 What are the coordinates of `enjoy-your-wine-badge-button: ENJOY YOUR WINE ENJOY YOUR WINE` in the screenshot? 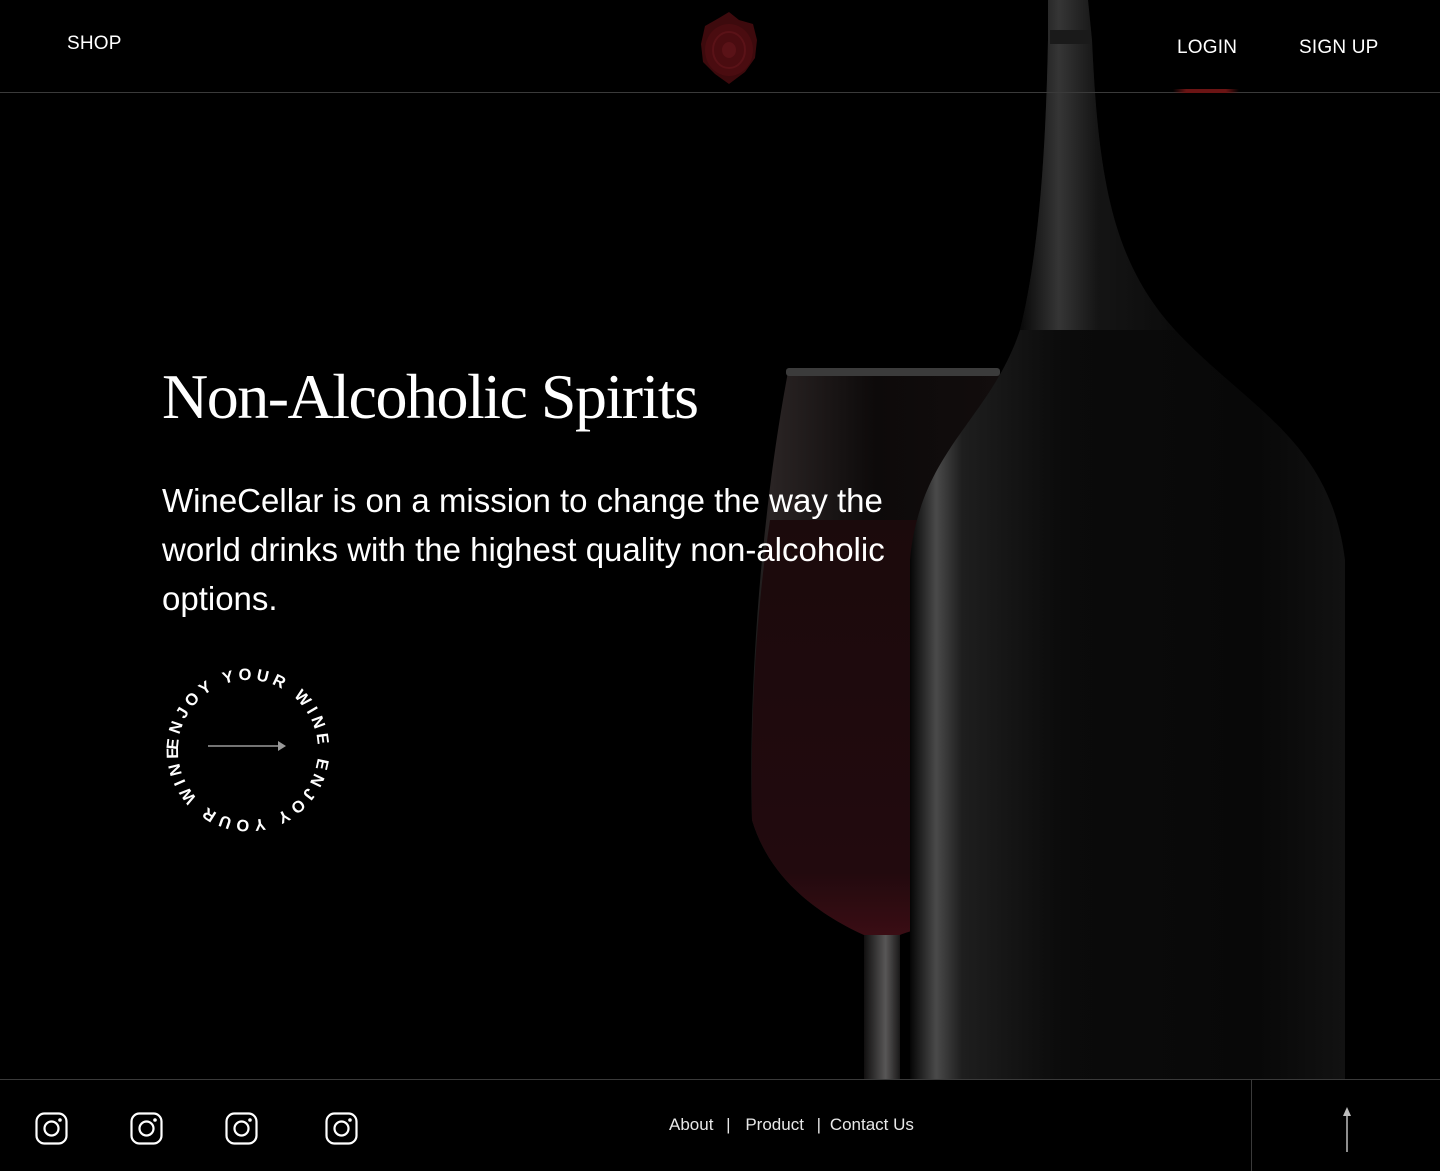 It's located at (248, 750).